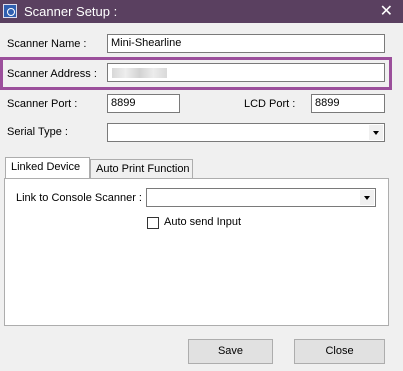 This screenshot has height=371, width=403. I want to click on tab-auto-print-function: Auto Print Function, so click(141, 168).